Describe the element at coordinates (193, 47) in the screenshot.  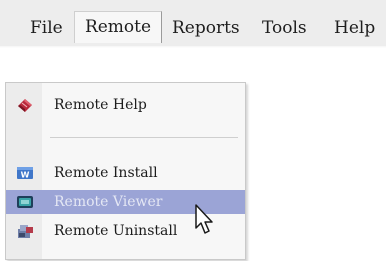
I see `menu-bar-shadow` at that location.